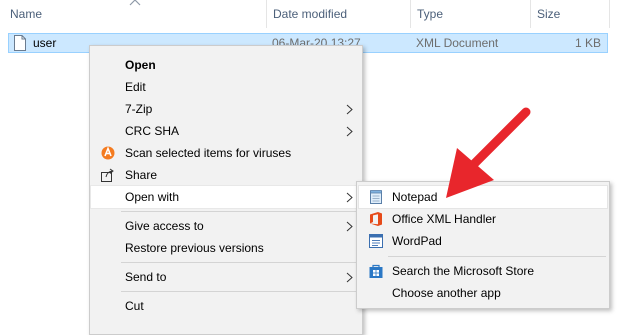  Describe the element at coordinates (446, 293) in the screenshot. I see `submenu-item-label: Choose another app` at that location.